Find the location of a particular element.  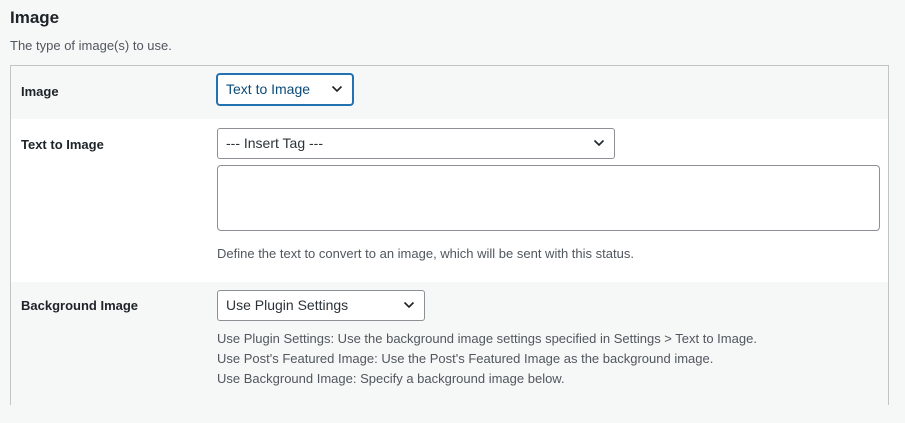

image-label: Image is located at coordinates (40, 91).